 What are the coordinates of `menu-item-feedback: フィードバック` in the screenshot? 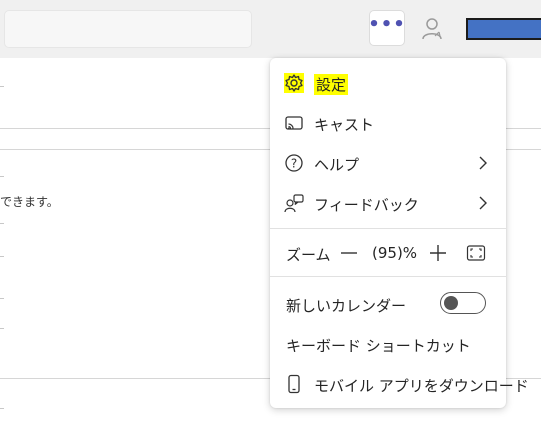 It's located at (388, 202).